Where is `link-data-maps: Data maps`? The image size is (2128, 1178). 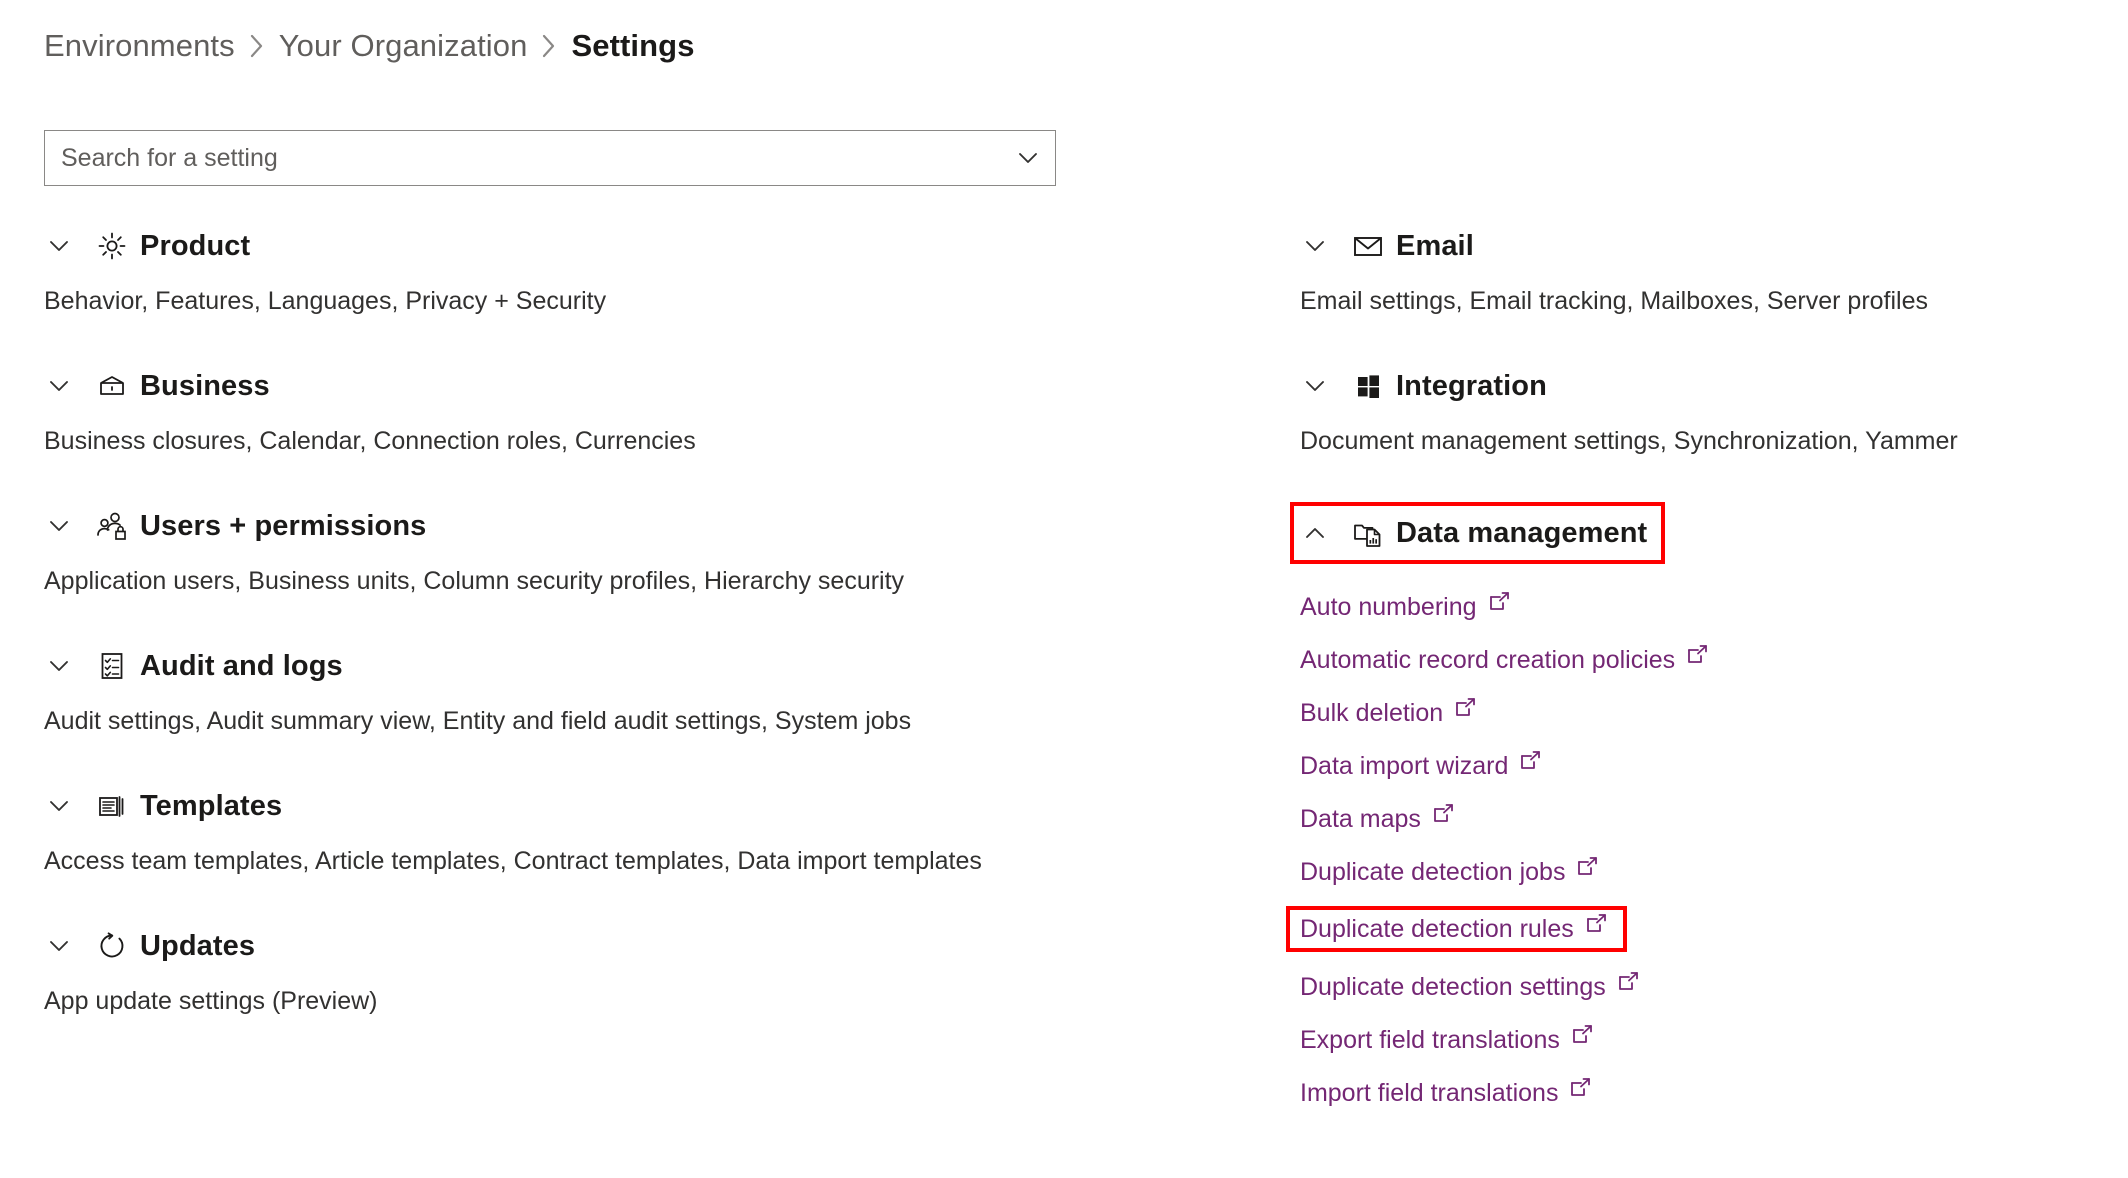 link-data-maps: Data maps is located at coordinates (1377, 818).